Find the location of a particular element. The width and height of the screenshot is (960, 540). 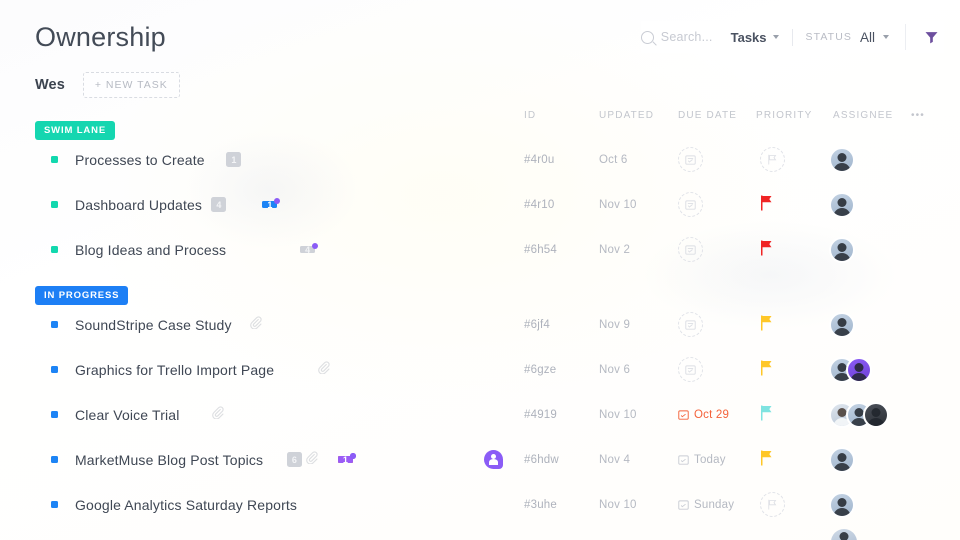

column-header-due-date: DUE DATE is located at coordinates (707, 115).